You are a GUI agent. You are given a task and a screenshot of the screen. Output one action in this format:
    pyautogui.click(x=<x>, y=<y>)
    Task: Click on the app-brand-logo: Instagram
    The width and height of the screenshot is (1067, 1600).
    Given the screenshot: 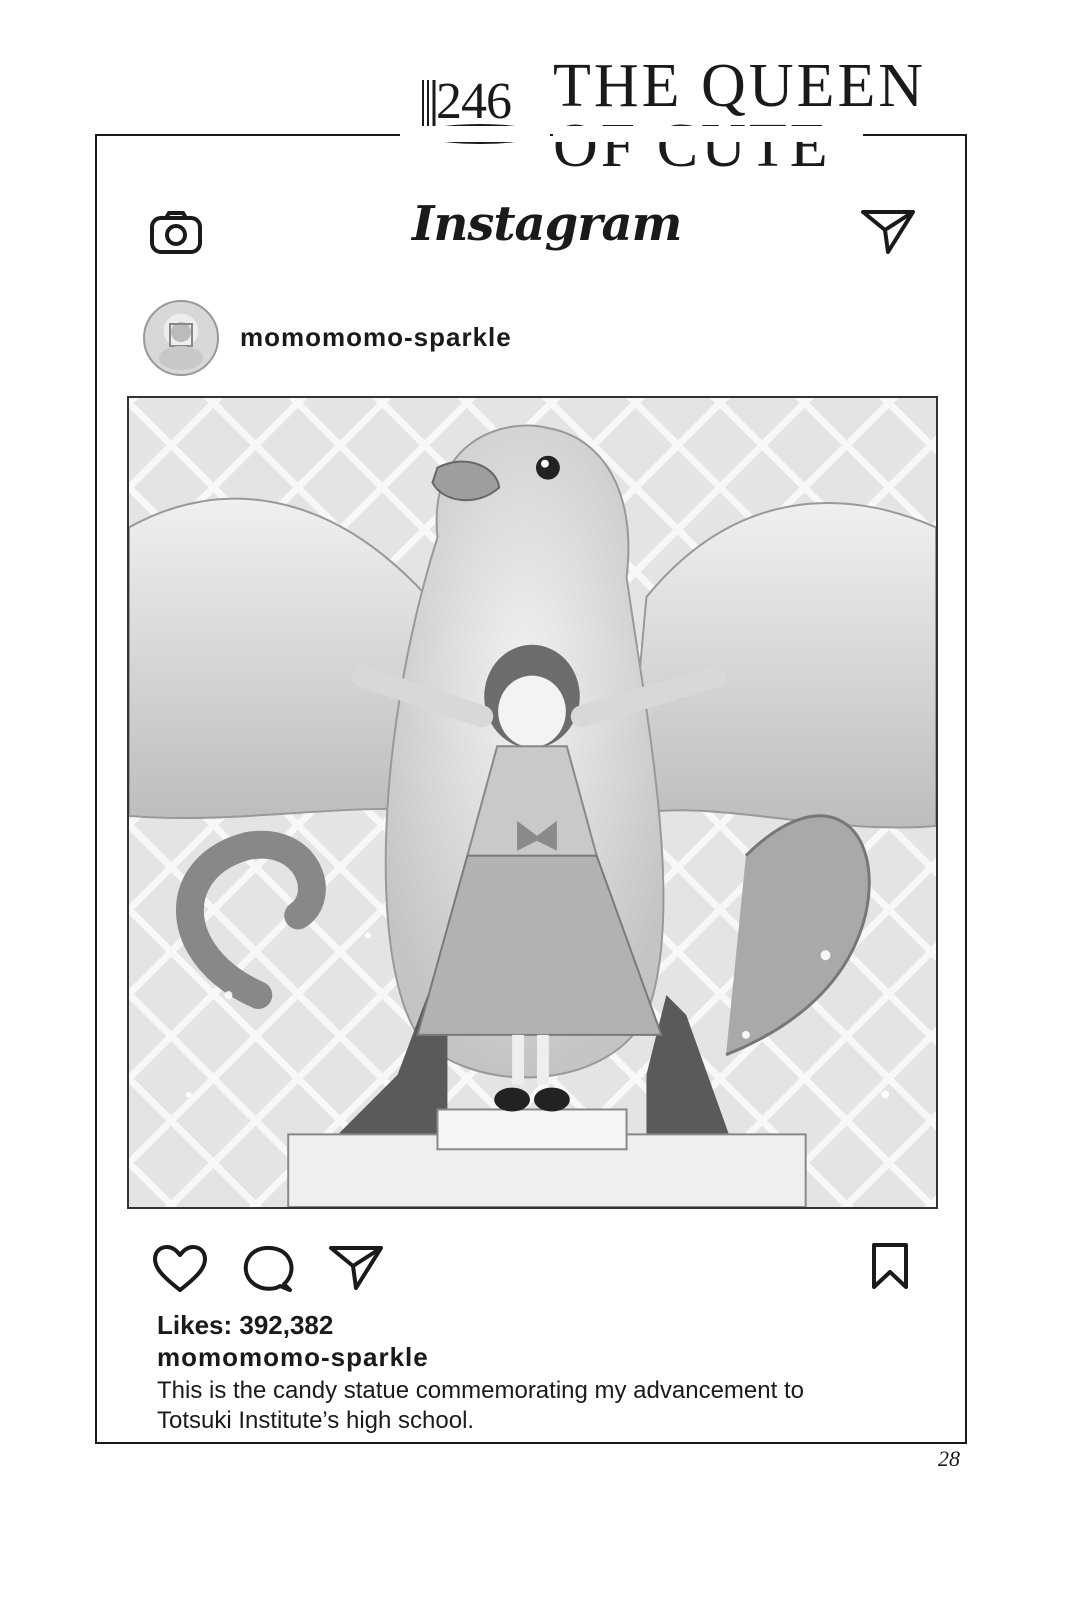 What is the action you would take?
    pyautogui.click(x=547, y=224)
    